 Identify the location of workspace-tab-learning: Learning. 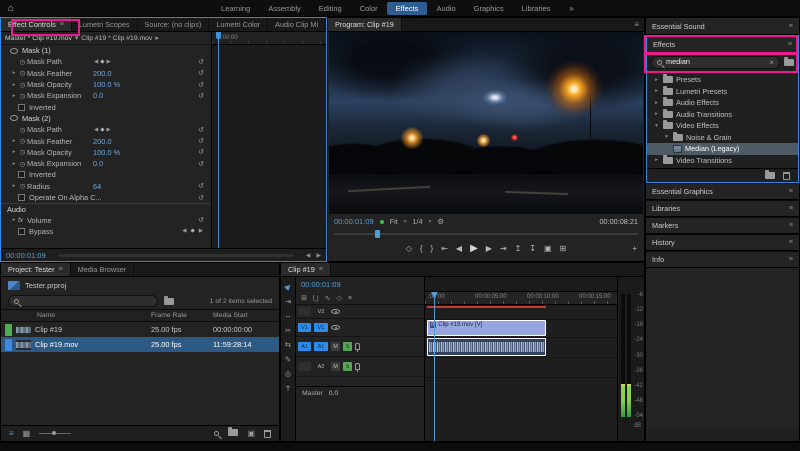
(235, 8).